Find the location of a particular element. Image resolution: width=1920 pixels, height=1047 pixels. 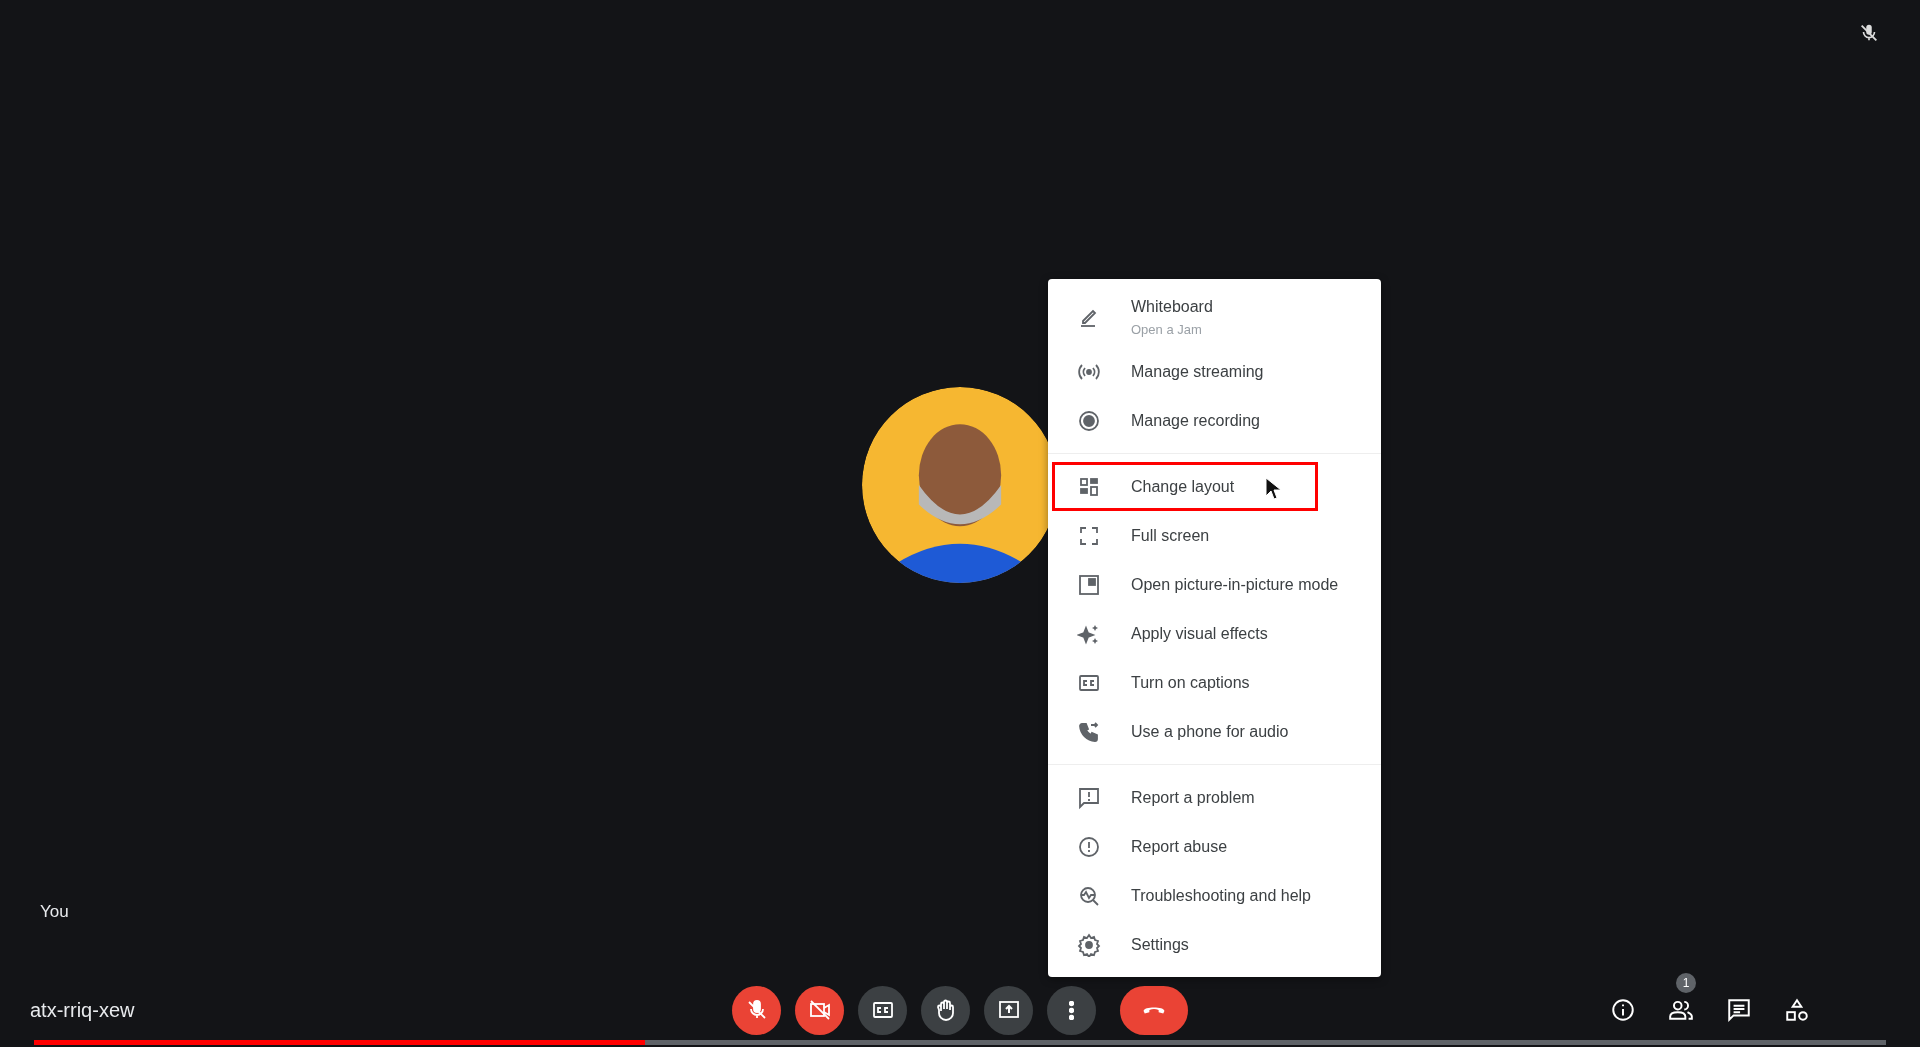

menu-item: Report a problem is located at coordinates (1214, 797).